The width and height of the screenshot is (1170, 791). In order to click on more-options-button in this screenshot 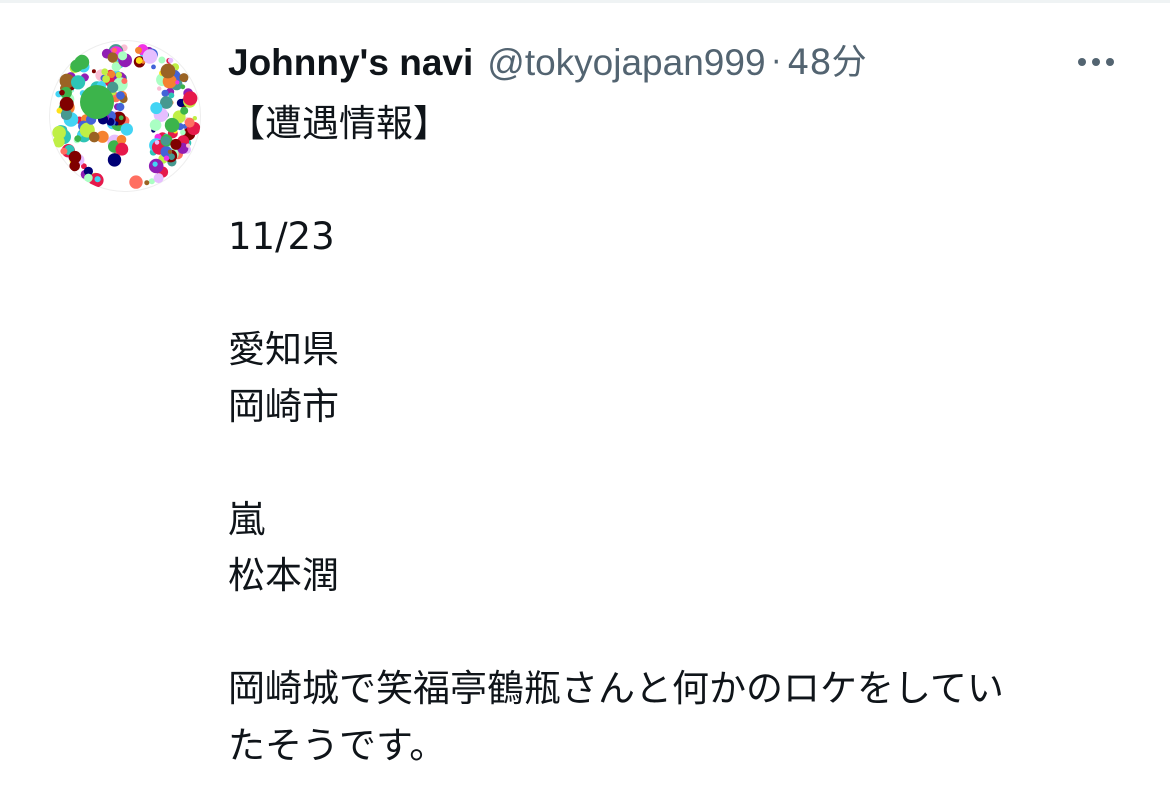, I will do `click(1096, 62)`.